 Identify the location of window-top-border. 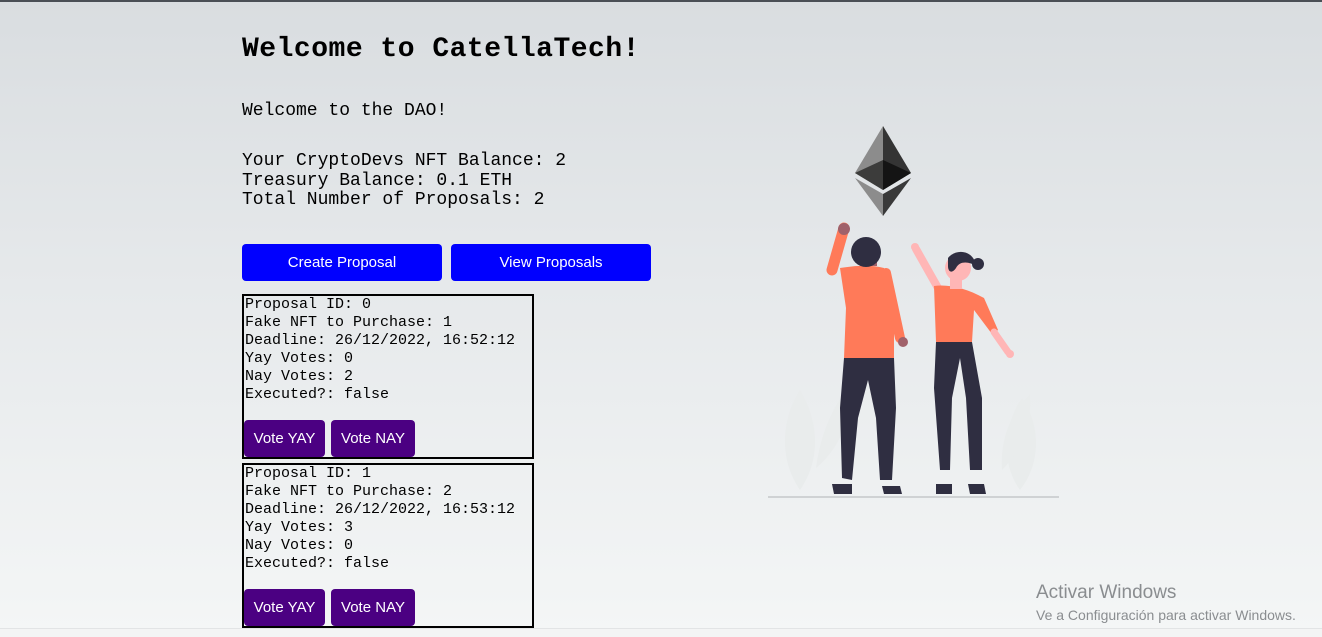
(661, 1).